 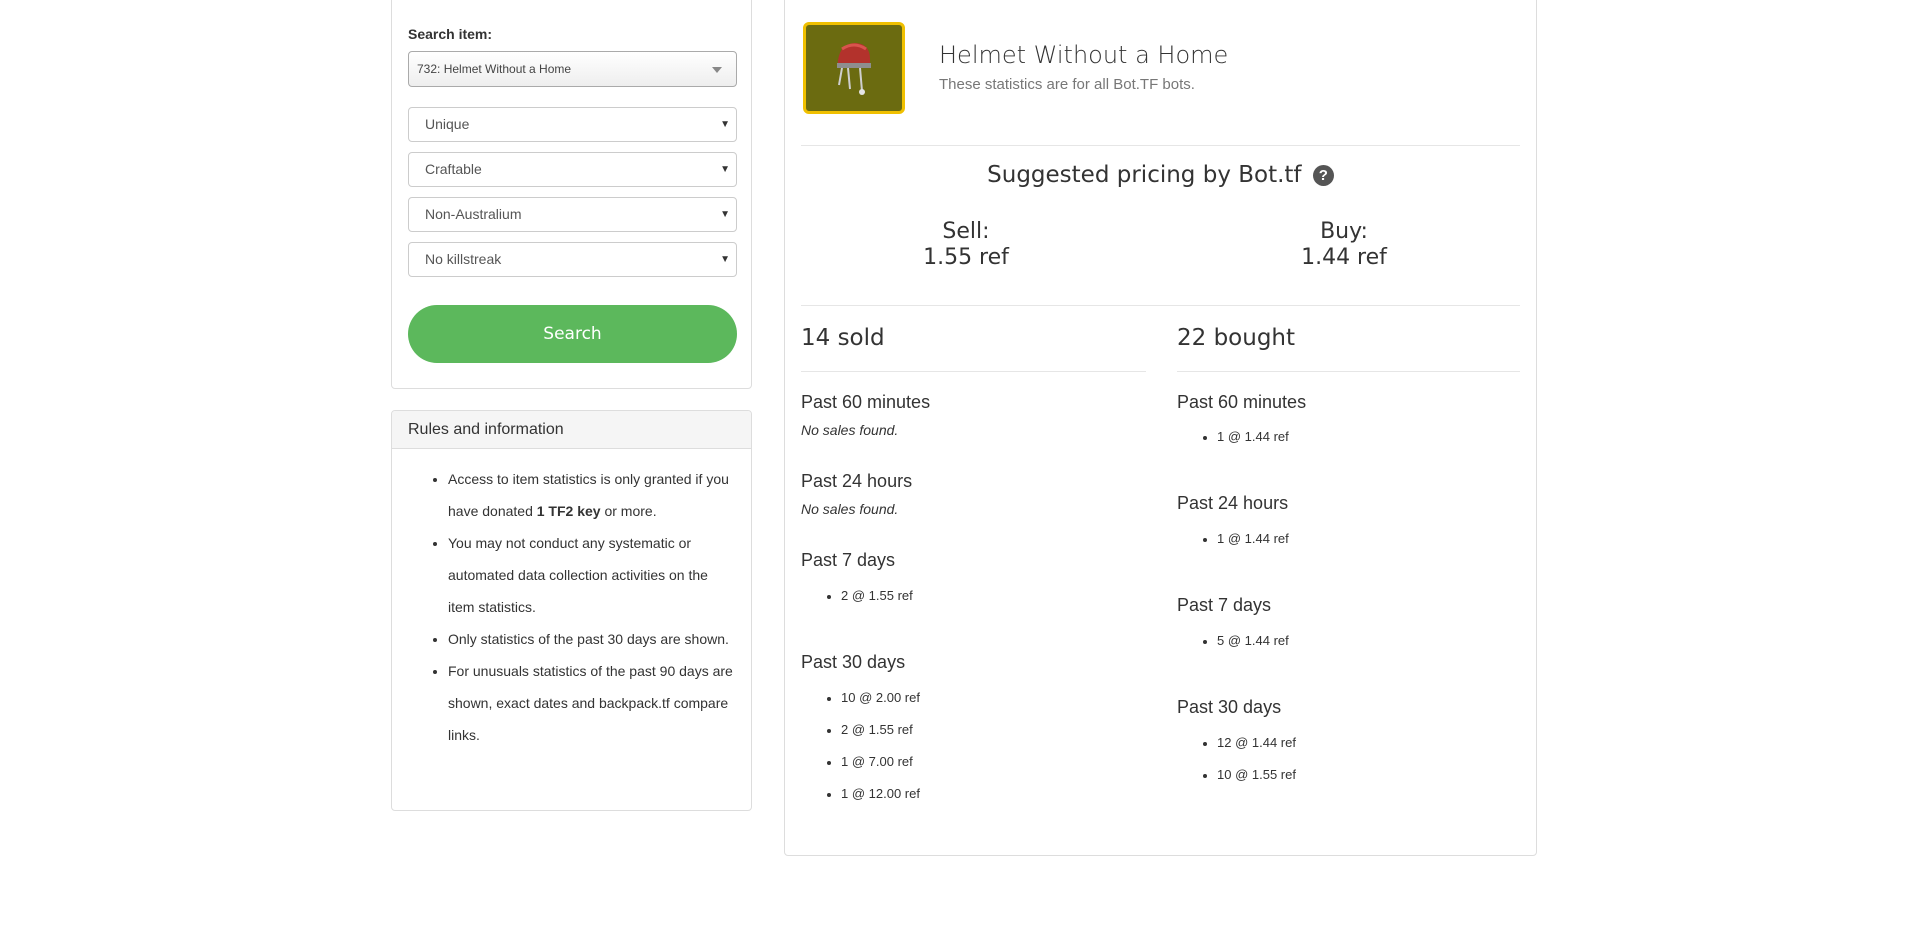 What do you see at coordinates (1229, 707) in the screenshot?
I see `bought-past-30-days-heading: Past 30 days` at bounding box center [1229, 707].